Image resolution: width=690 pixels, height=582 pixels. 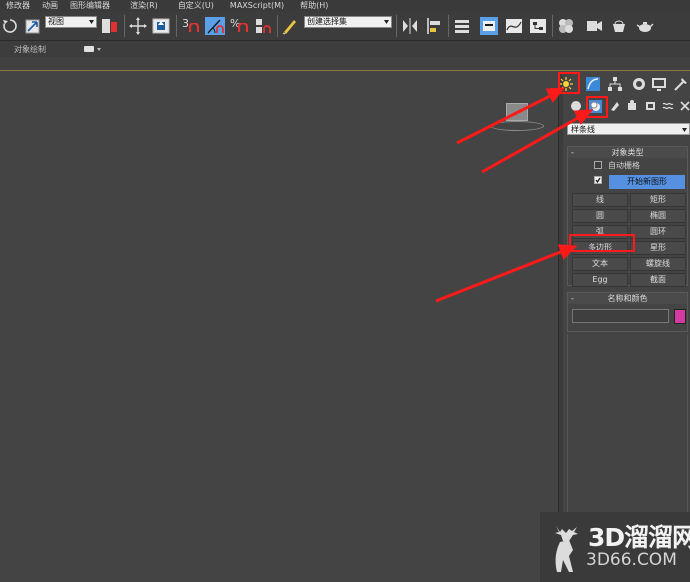 What do you see at coordinates (566, 26) in the screenshot?
I see `material-editor-icon` at bounding box center [566, 26].